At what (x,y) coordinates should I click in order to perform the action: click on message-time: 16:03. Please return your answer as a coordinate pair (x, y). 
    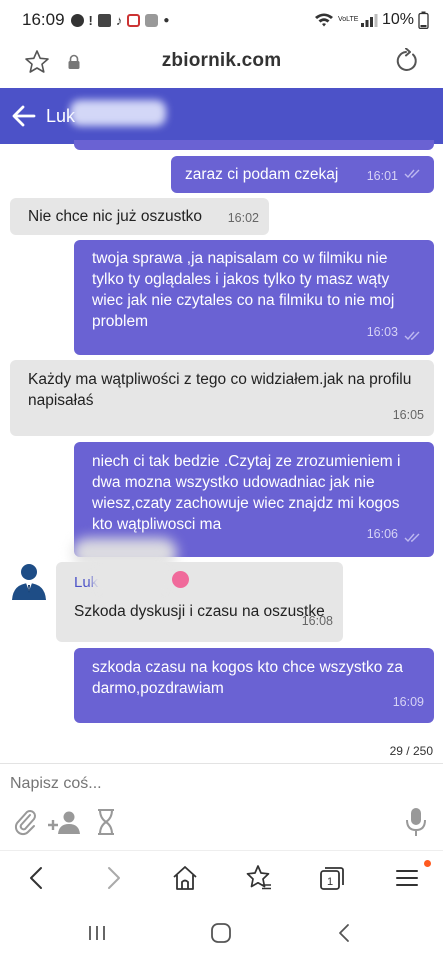
    Looking at the image, I should click on (382, 332).